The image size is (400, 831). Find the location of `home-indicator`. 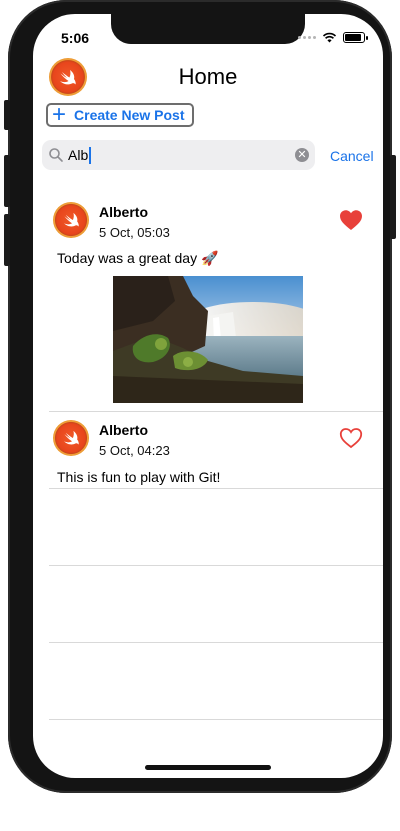

home-indicator is located at coordinates (208, 767).